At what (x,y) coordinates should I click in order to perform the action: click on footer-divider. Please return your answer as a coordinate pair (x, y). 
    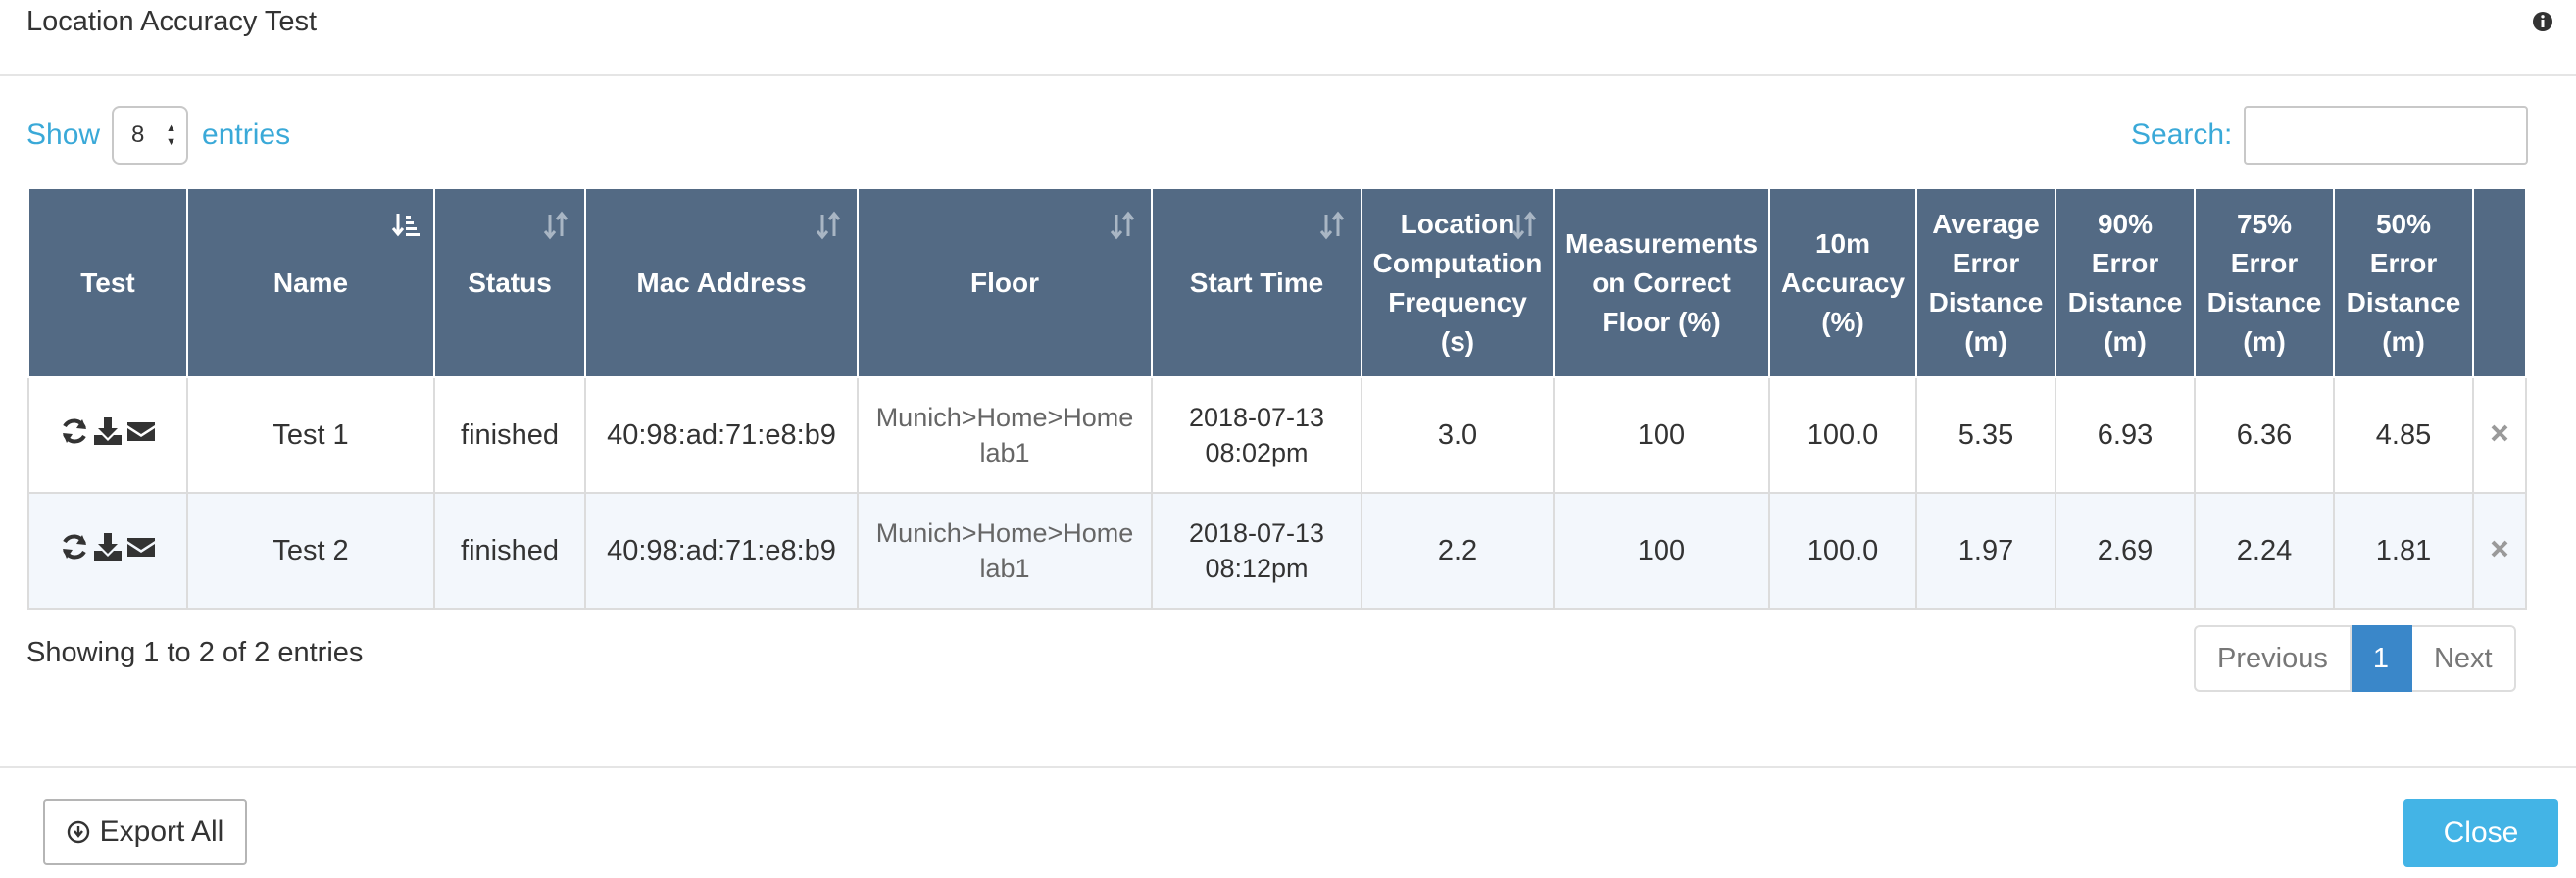
    Looking at the image, I should click on (1288, 767).